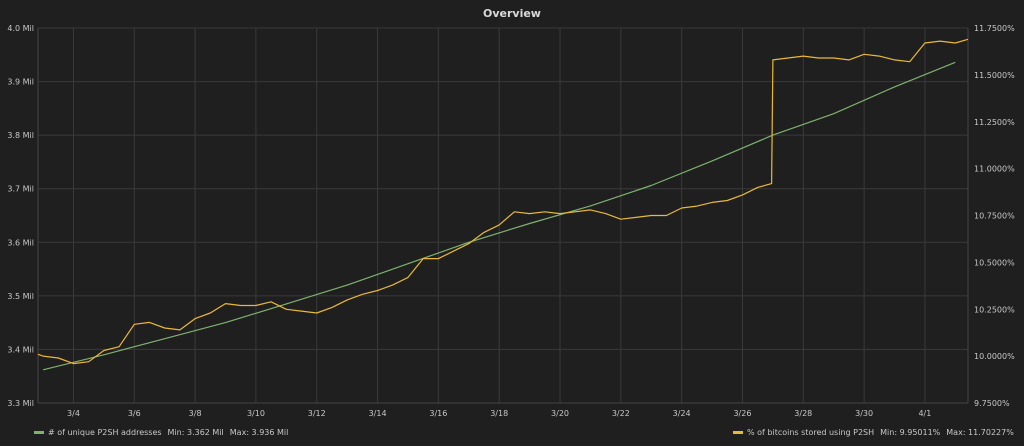 The image size is (1024, 446). I want to click on x-tick-label: 3/24, so click(682, 413).